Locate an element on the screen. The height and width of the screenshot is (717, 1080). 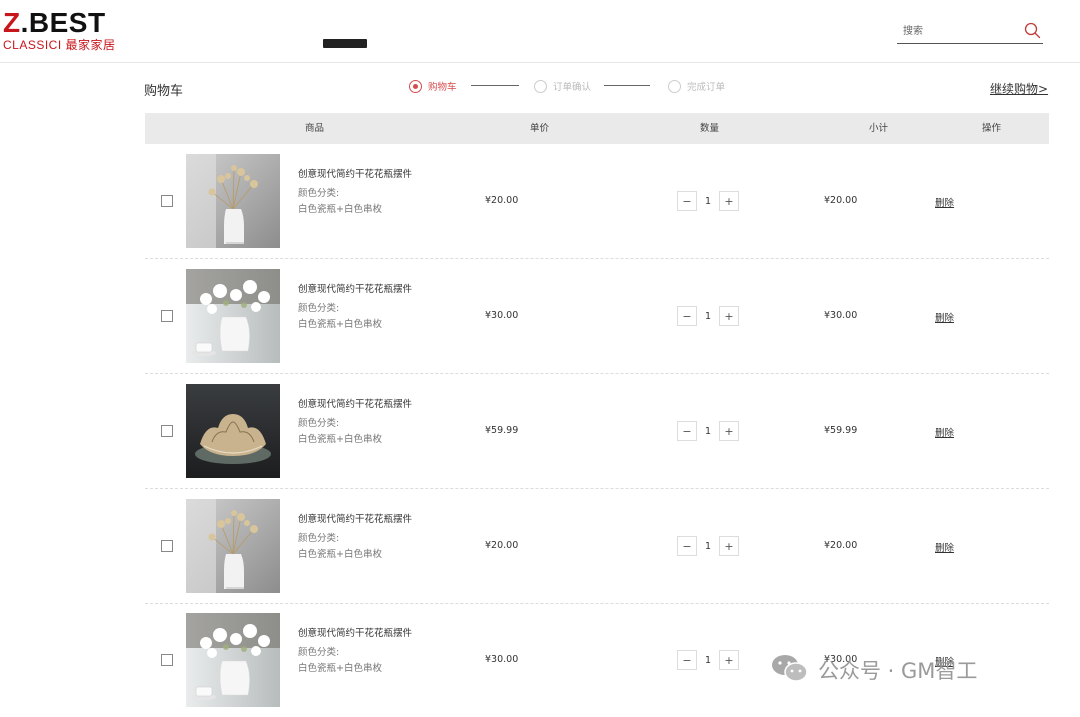
row-subtotal: ¥59.99 is located at coordinates (841, 430).